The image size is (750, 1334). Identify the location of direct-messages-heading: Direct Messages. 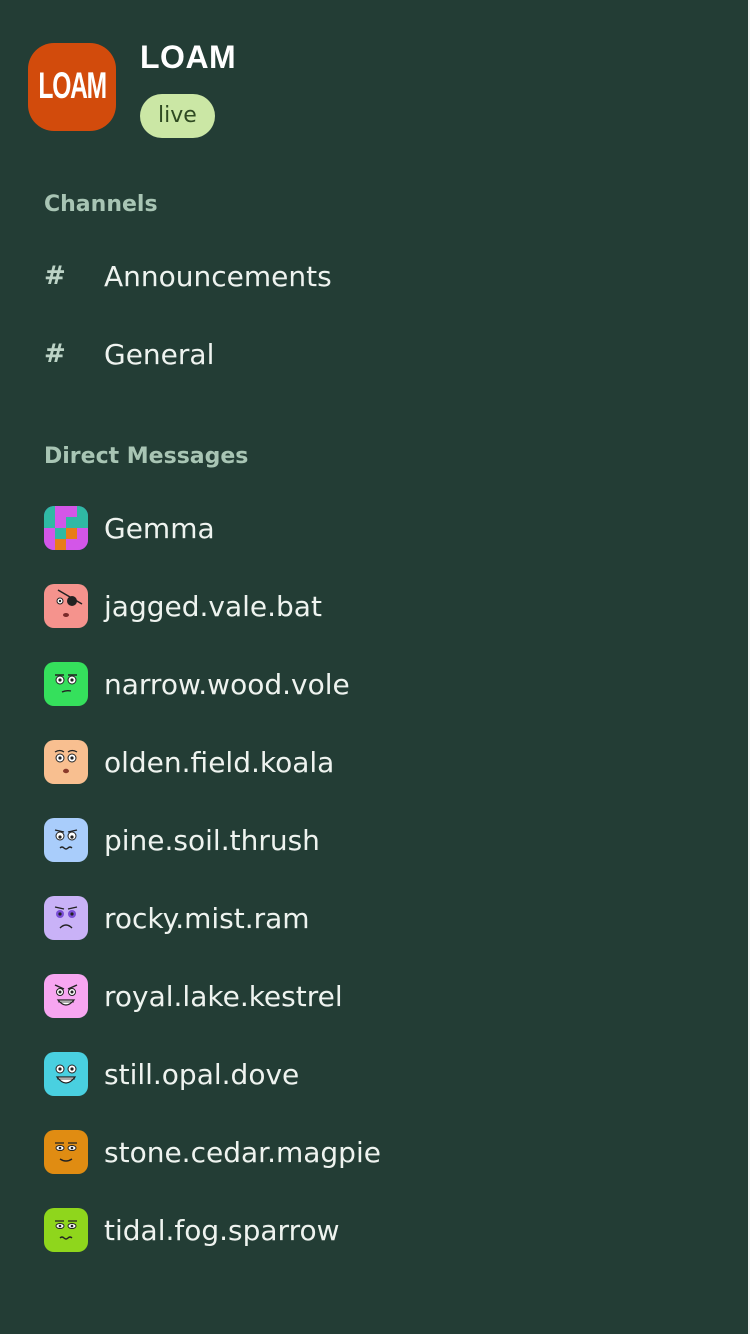
(146, 456).